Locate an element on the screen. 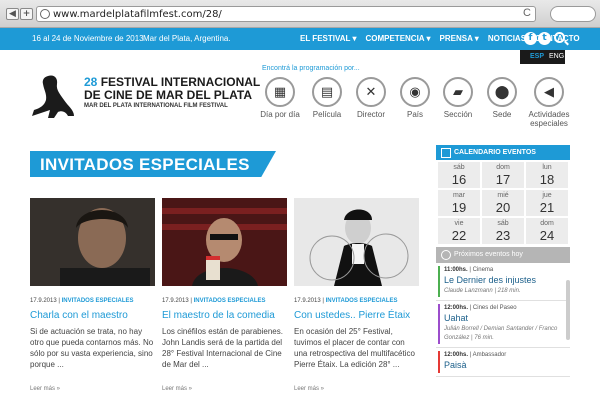 Image resolution: width=600 pixels, height=400 pixels. day-of-week: mar is located at coordinates (459, 195).